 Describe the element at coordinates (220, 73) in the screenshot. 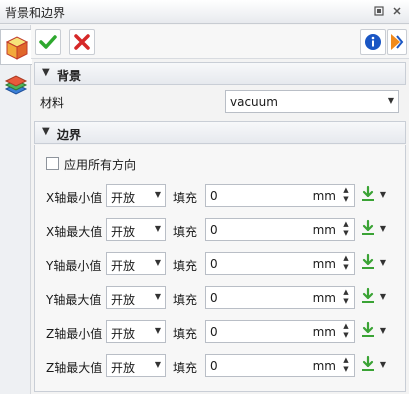

I see `background-section-header: ▼ 背景` at that location.